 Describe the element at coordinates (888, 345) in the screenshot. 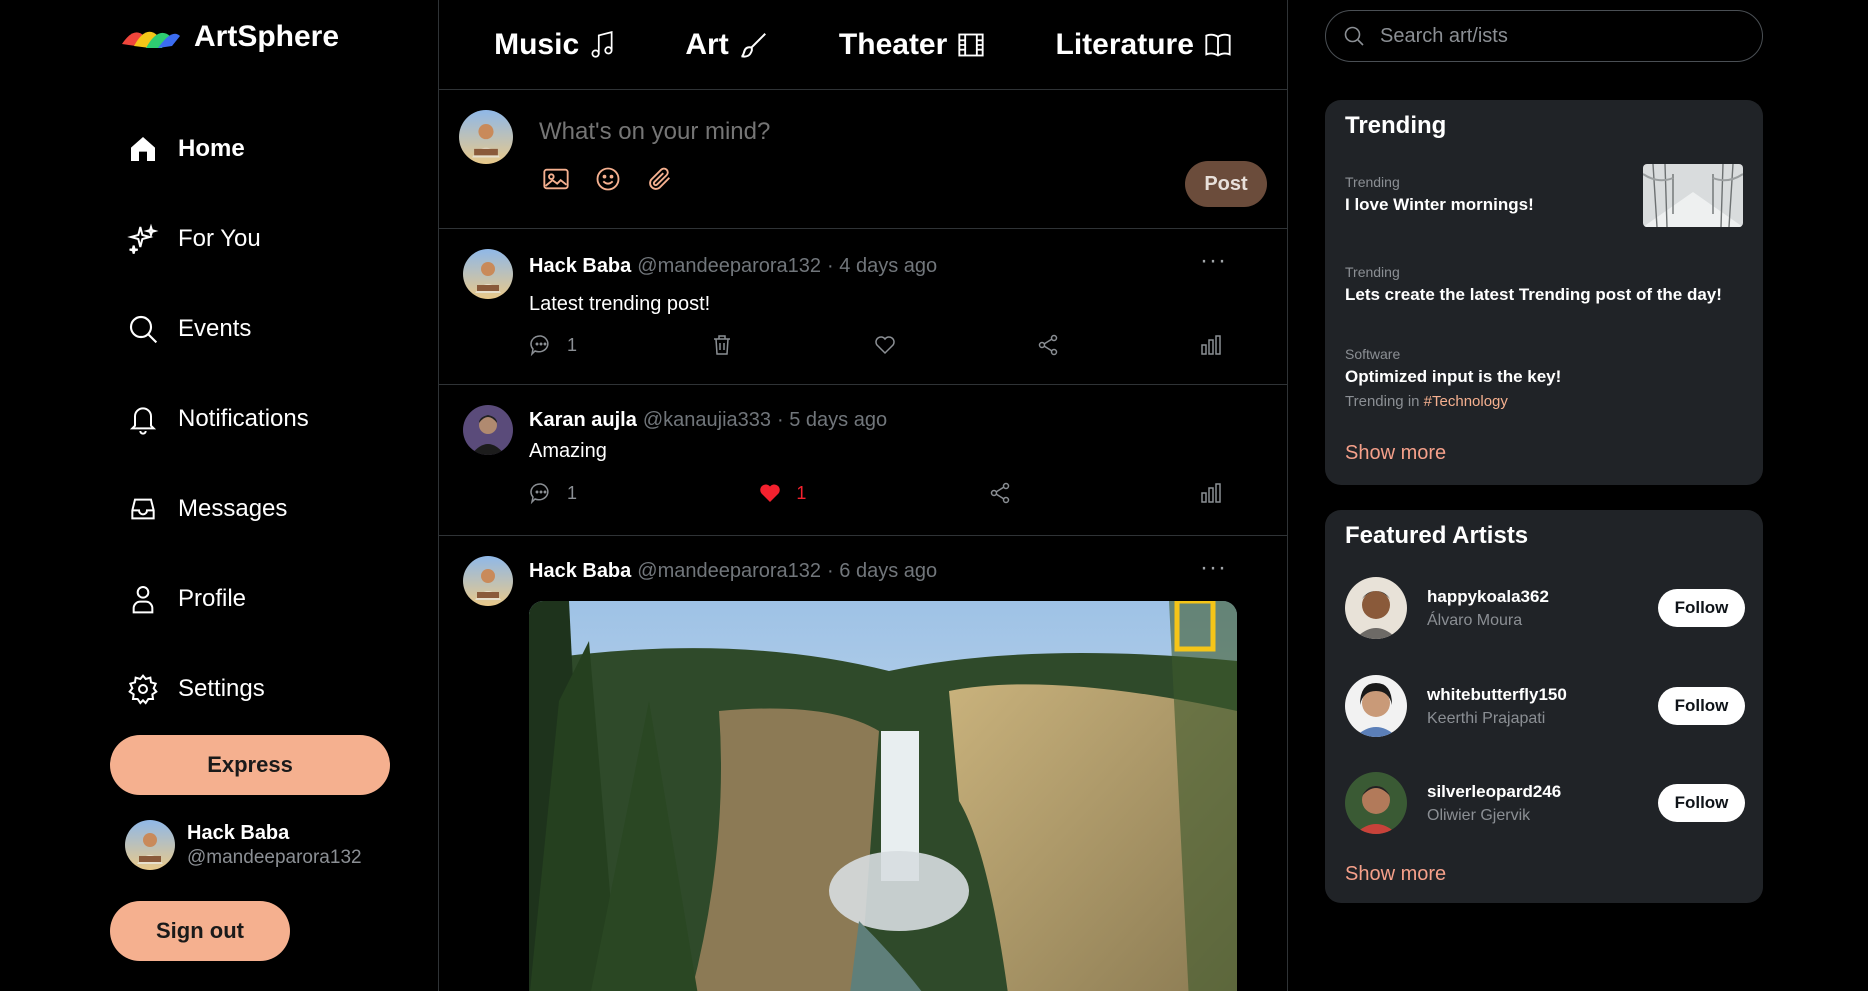

I see `like-button` at that location.